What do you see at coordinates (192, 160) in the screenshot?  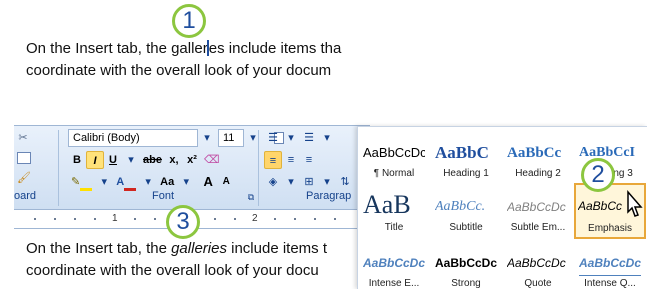 I see `superscript-button: x²` at bounding box center [192, 160].